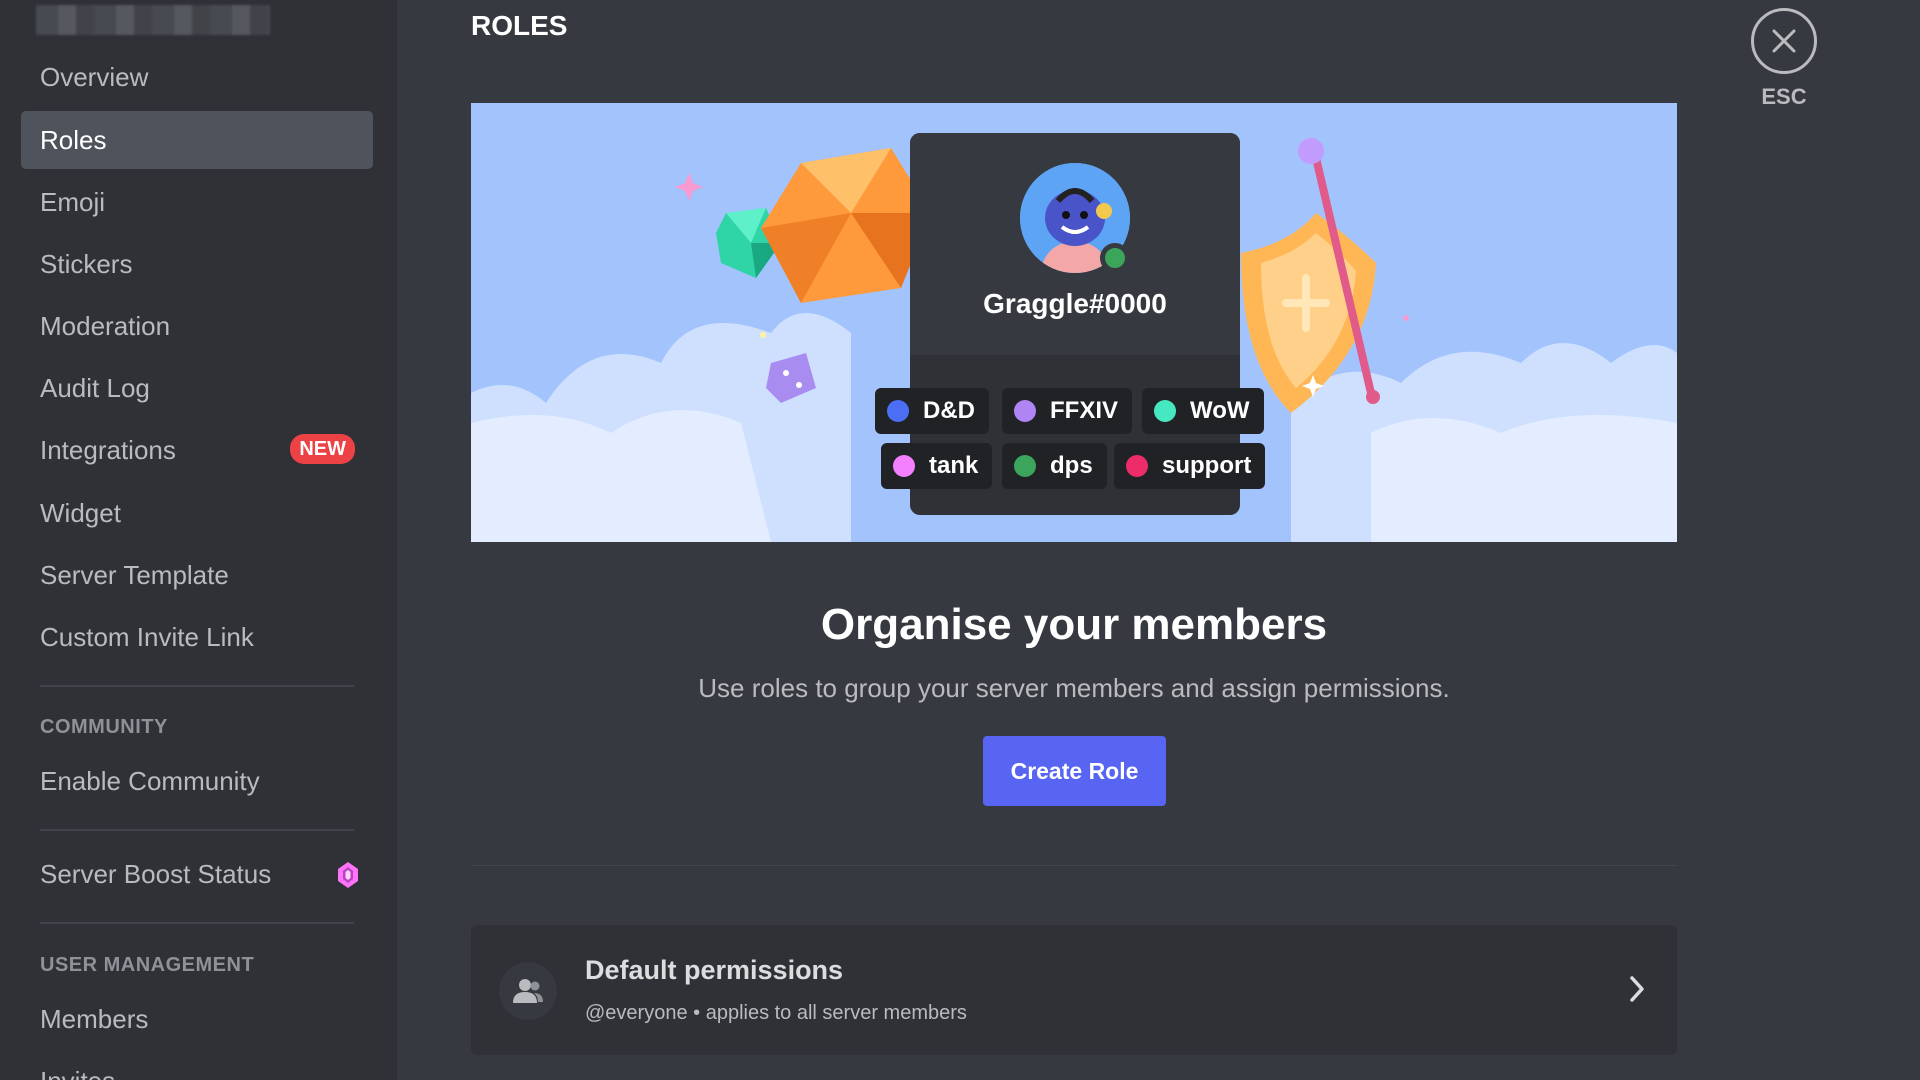 This screenshot has width=1920, height=1080. Describe the element at coordinates (94, 76) in the screenshot. I see `sidebar-item-label: Overview` at that location.